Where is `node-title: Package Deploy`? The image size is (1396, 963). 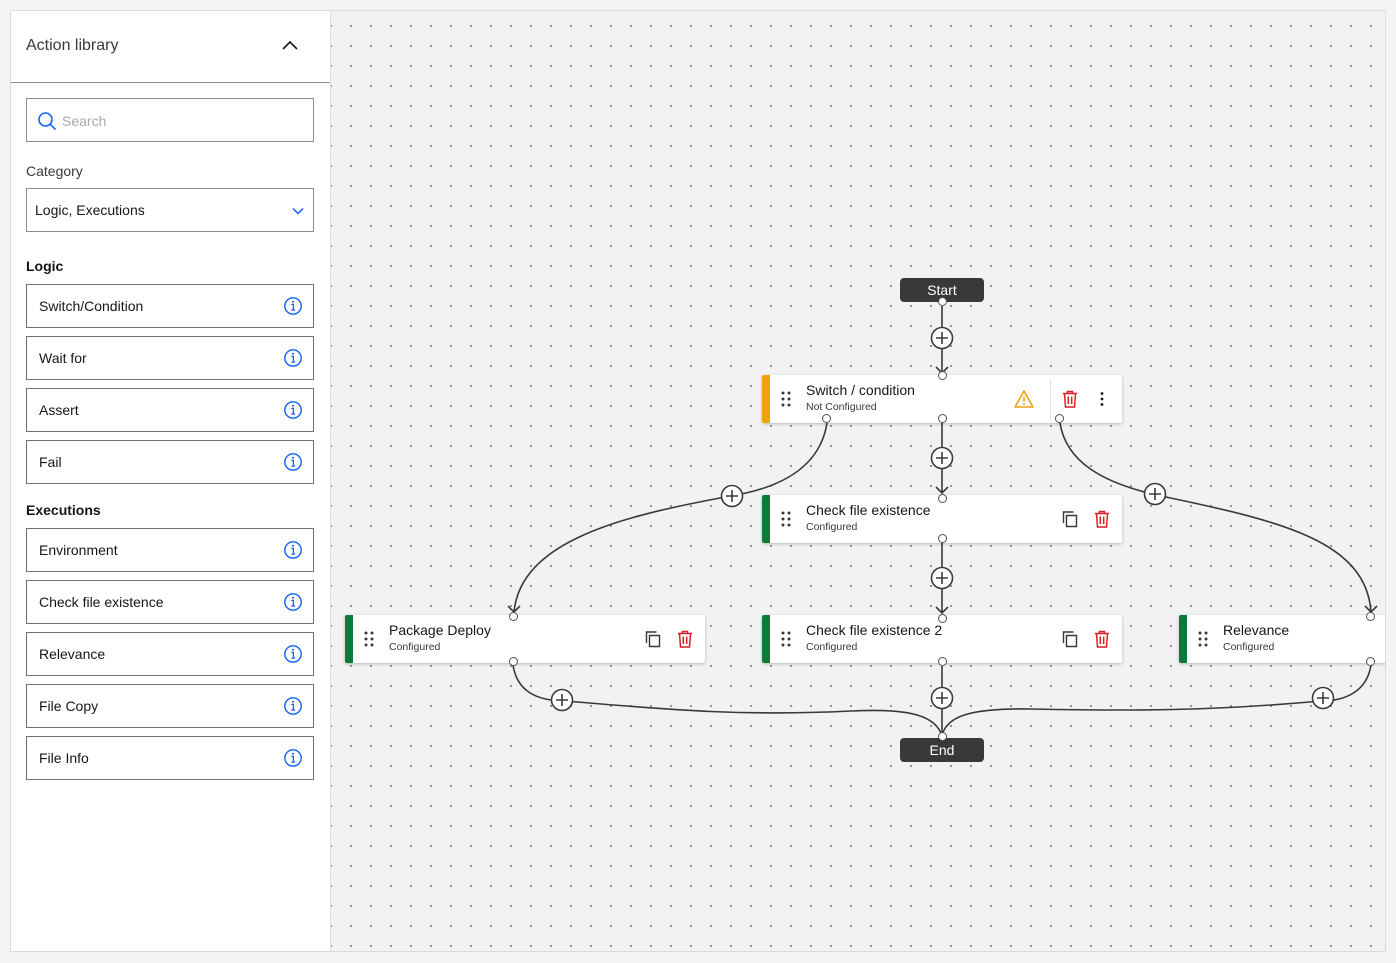
node-title: Package Deploy is located at coordinates (440, 630).